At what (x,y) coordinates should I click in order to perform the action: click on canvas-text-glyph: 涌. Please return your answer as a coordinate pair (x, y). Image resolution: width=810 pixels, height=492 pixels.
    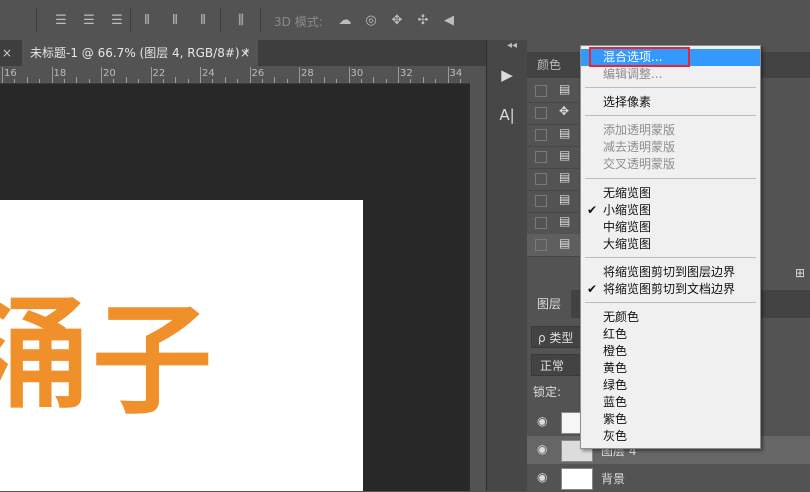
    Looking at the image, I should click on (45, 354).